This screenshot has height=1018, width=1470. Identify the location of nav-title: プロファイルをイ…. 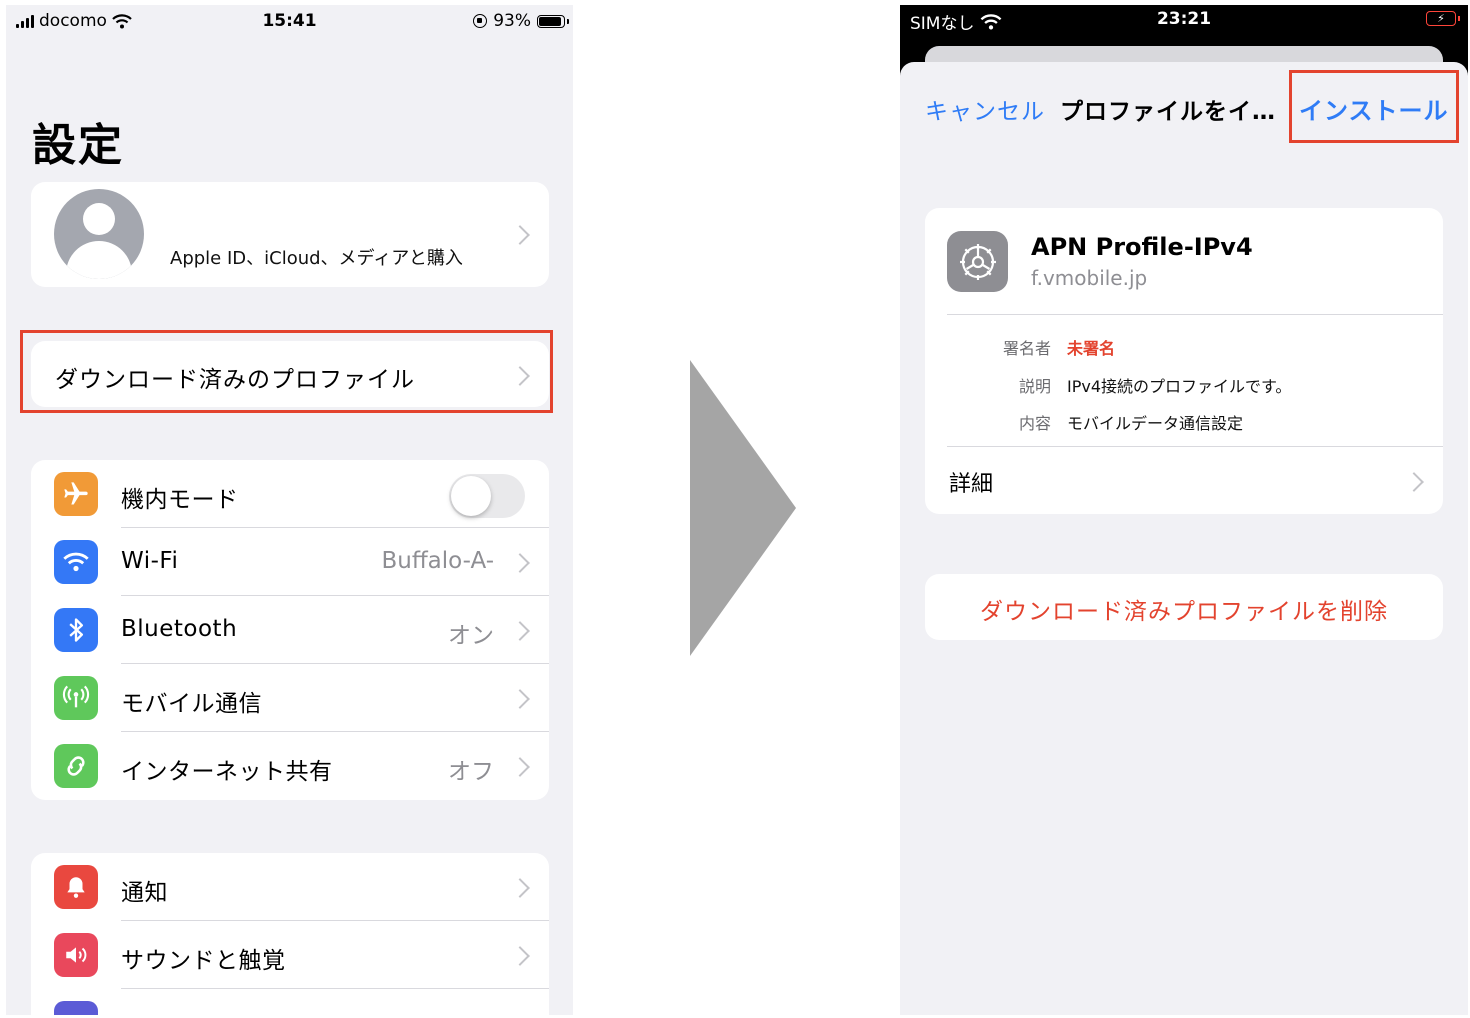
(1168, 112).